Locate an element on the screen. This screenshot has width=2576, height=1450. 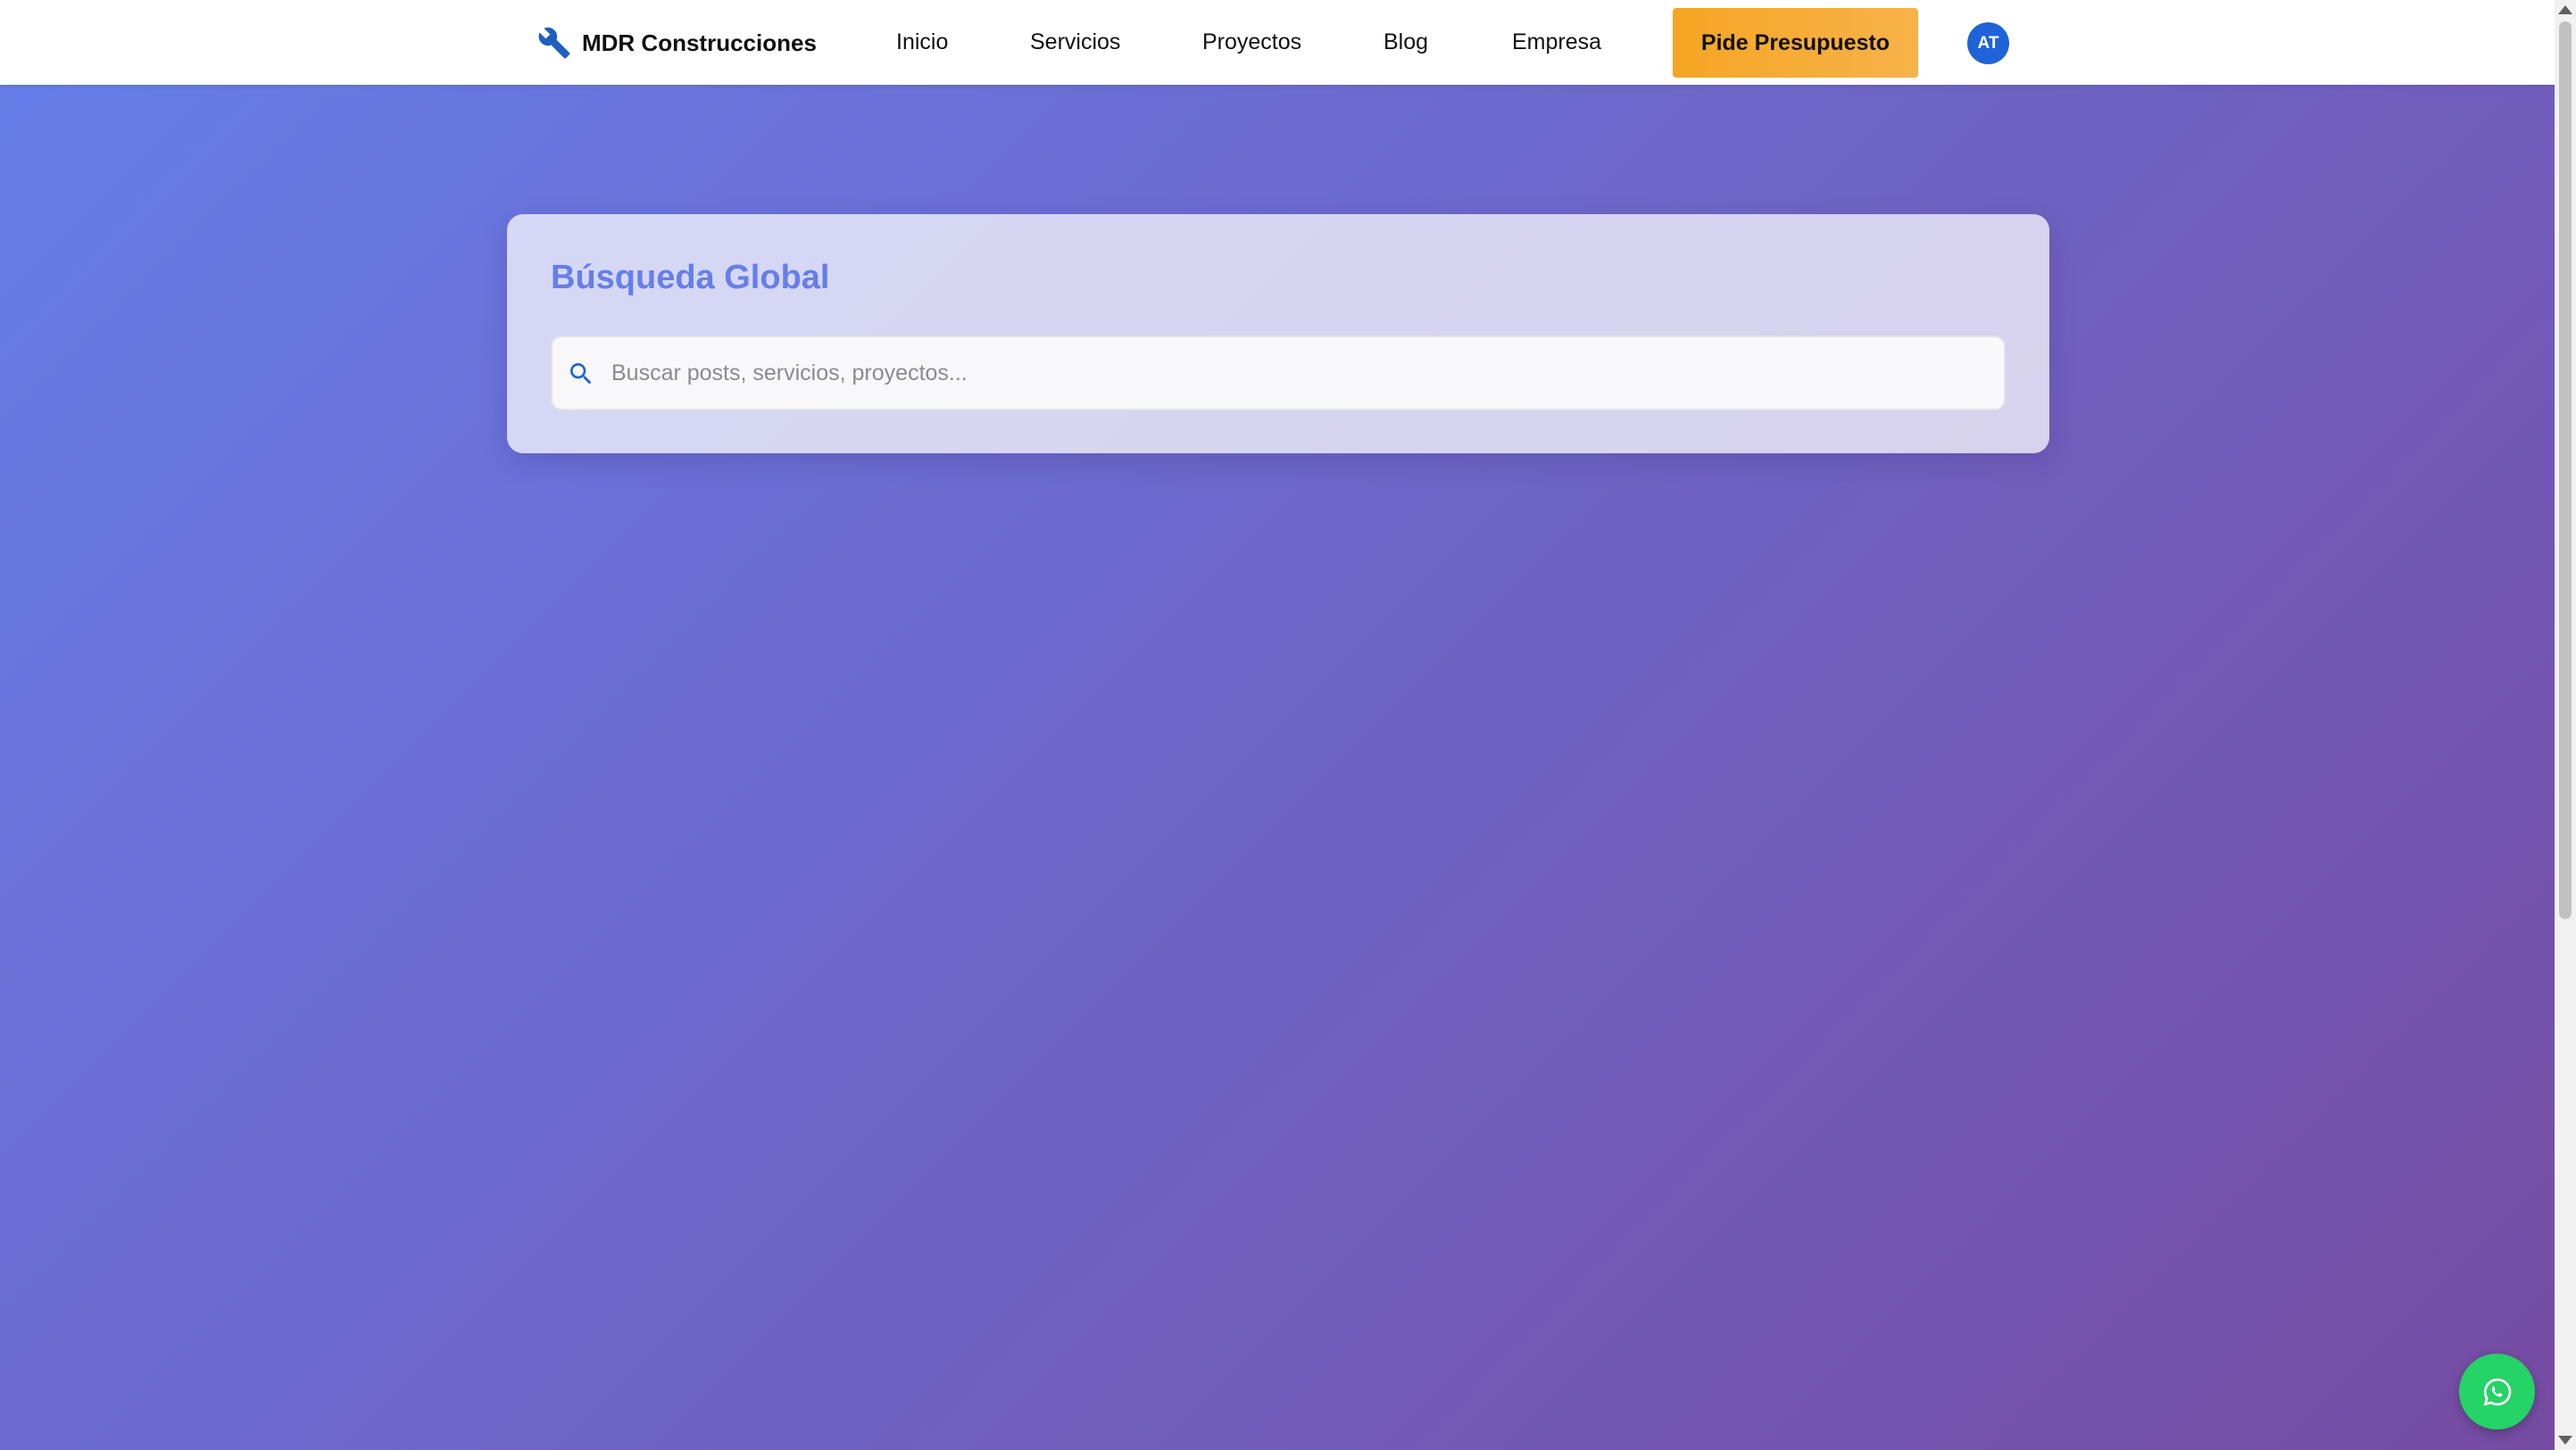
nav-link-empresa: Empresa is located at coordinates (1556, 42).